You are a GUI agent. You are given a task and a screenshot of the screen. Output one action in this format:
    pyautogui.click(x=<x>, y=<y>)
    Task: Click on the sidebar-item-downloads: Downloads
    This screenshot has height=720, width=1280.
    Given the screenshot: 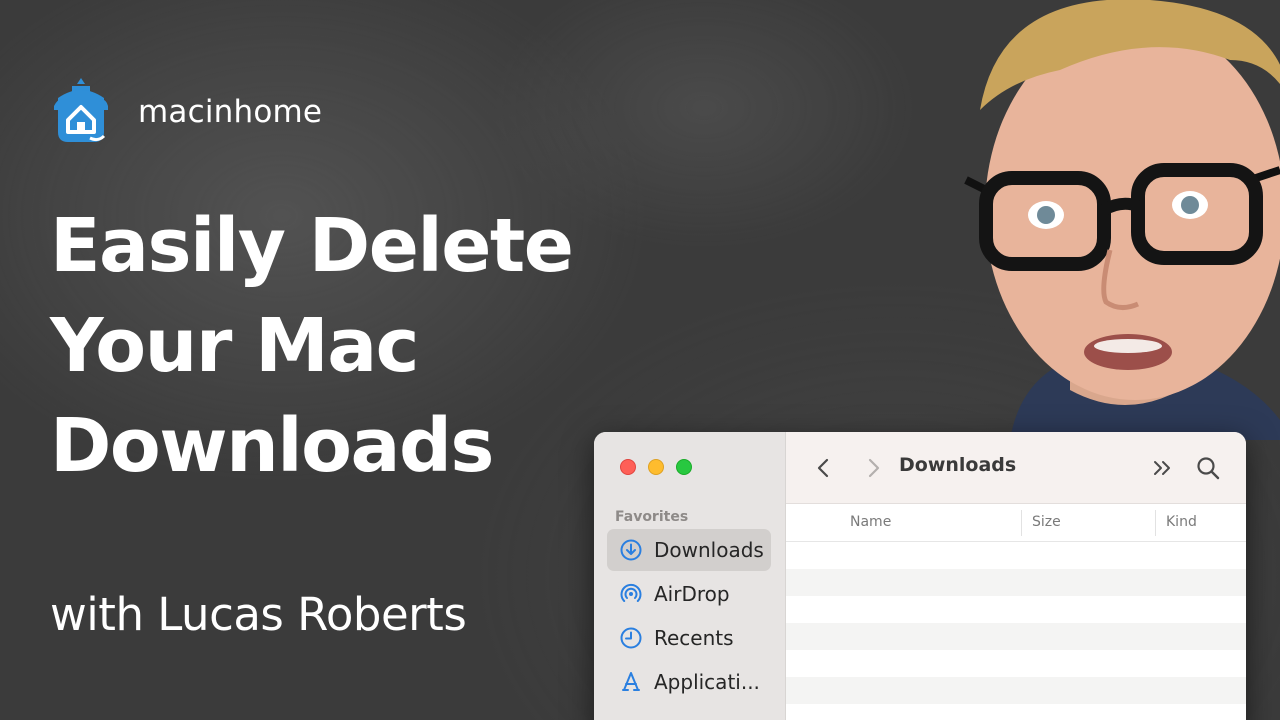 What is the action you would take?
    pyautogui.click(x=689, y=550)
    